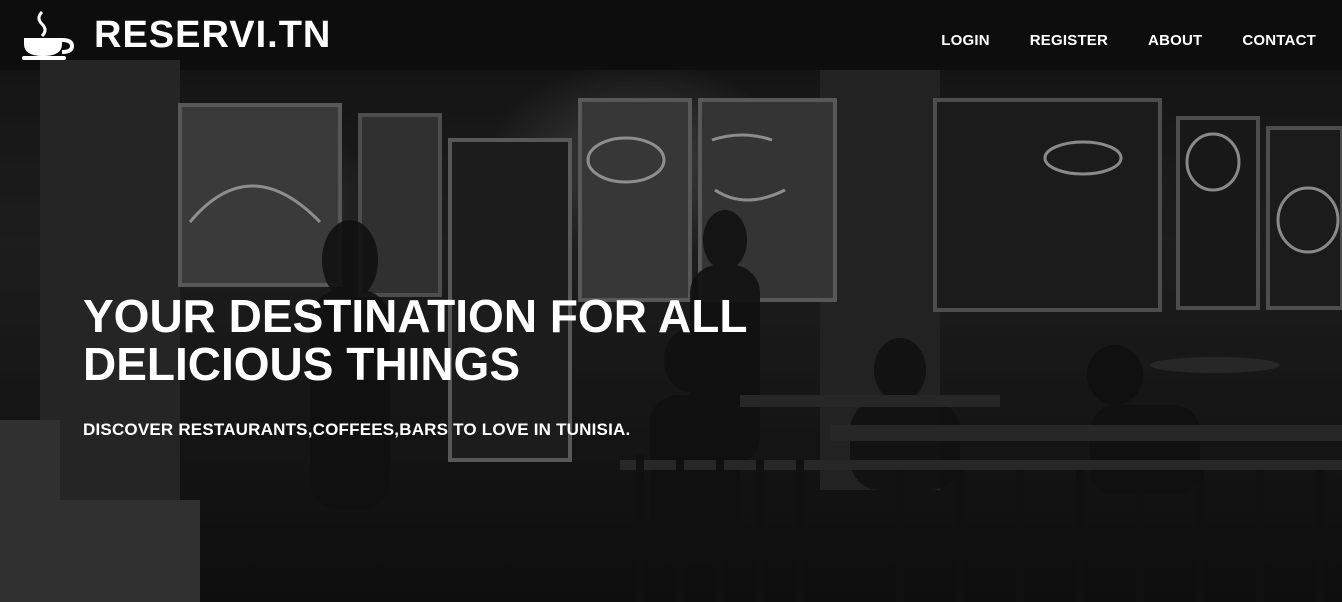 The height and width of the screenshot is (602, 1342). I want to click on top-navbar: RESERVI.TN LOGIN REGISTER ABOUT CONTACT, so click(671, 41).